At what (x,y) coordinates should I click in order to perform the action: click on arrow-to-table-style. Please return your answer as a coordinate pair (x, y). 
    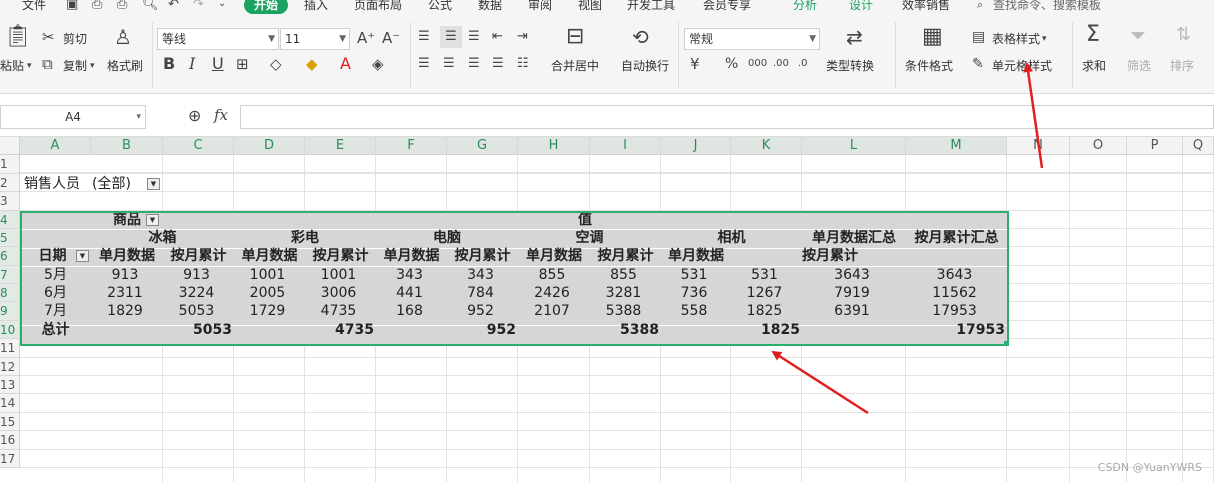
    Looking at the image, I should click on (1033, 115).